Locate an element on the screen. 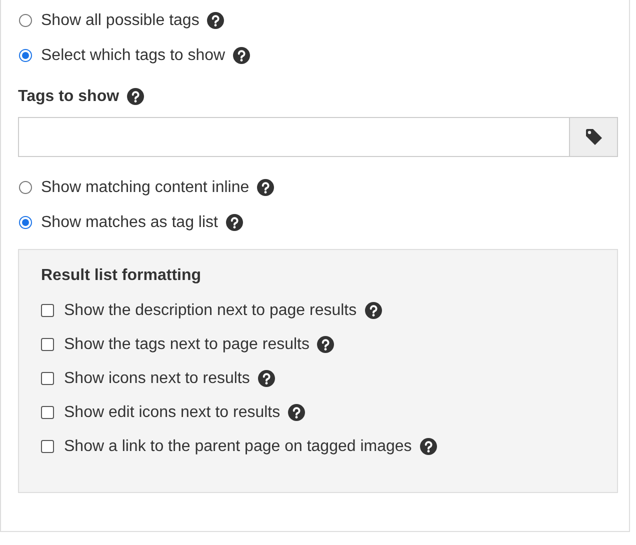 The width and height of the screenshot is (636, 545). tag-button is located at coordinates (593, 137).